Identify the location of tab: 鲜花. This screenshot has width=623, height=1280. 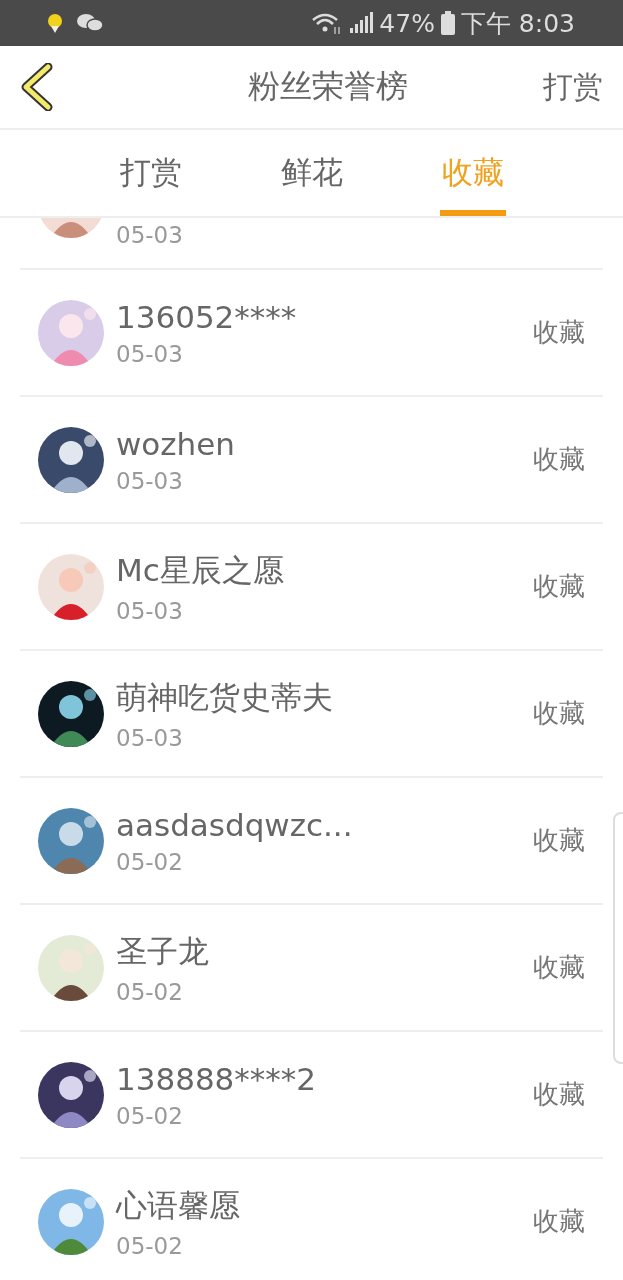
(311, 176).